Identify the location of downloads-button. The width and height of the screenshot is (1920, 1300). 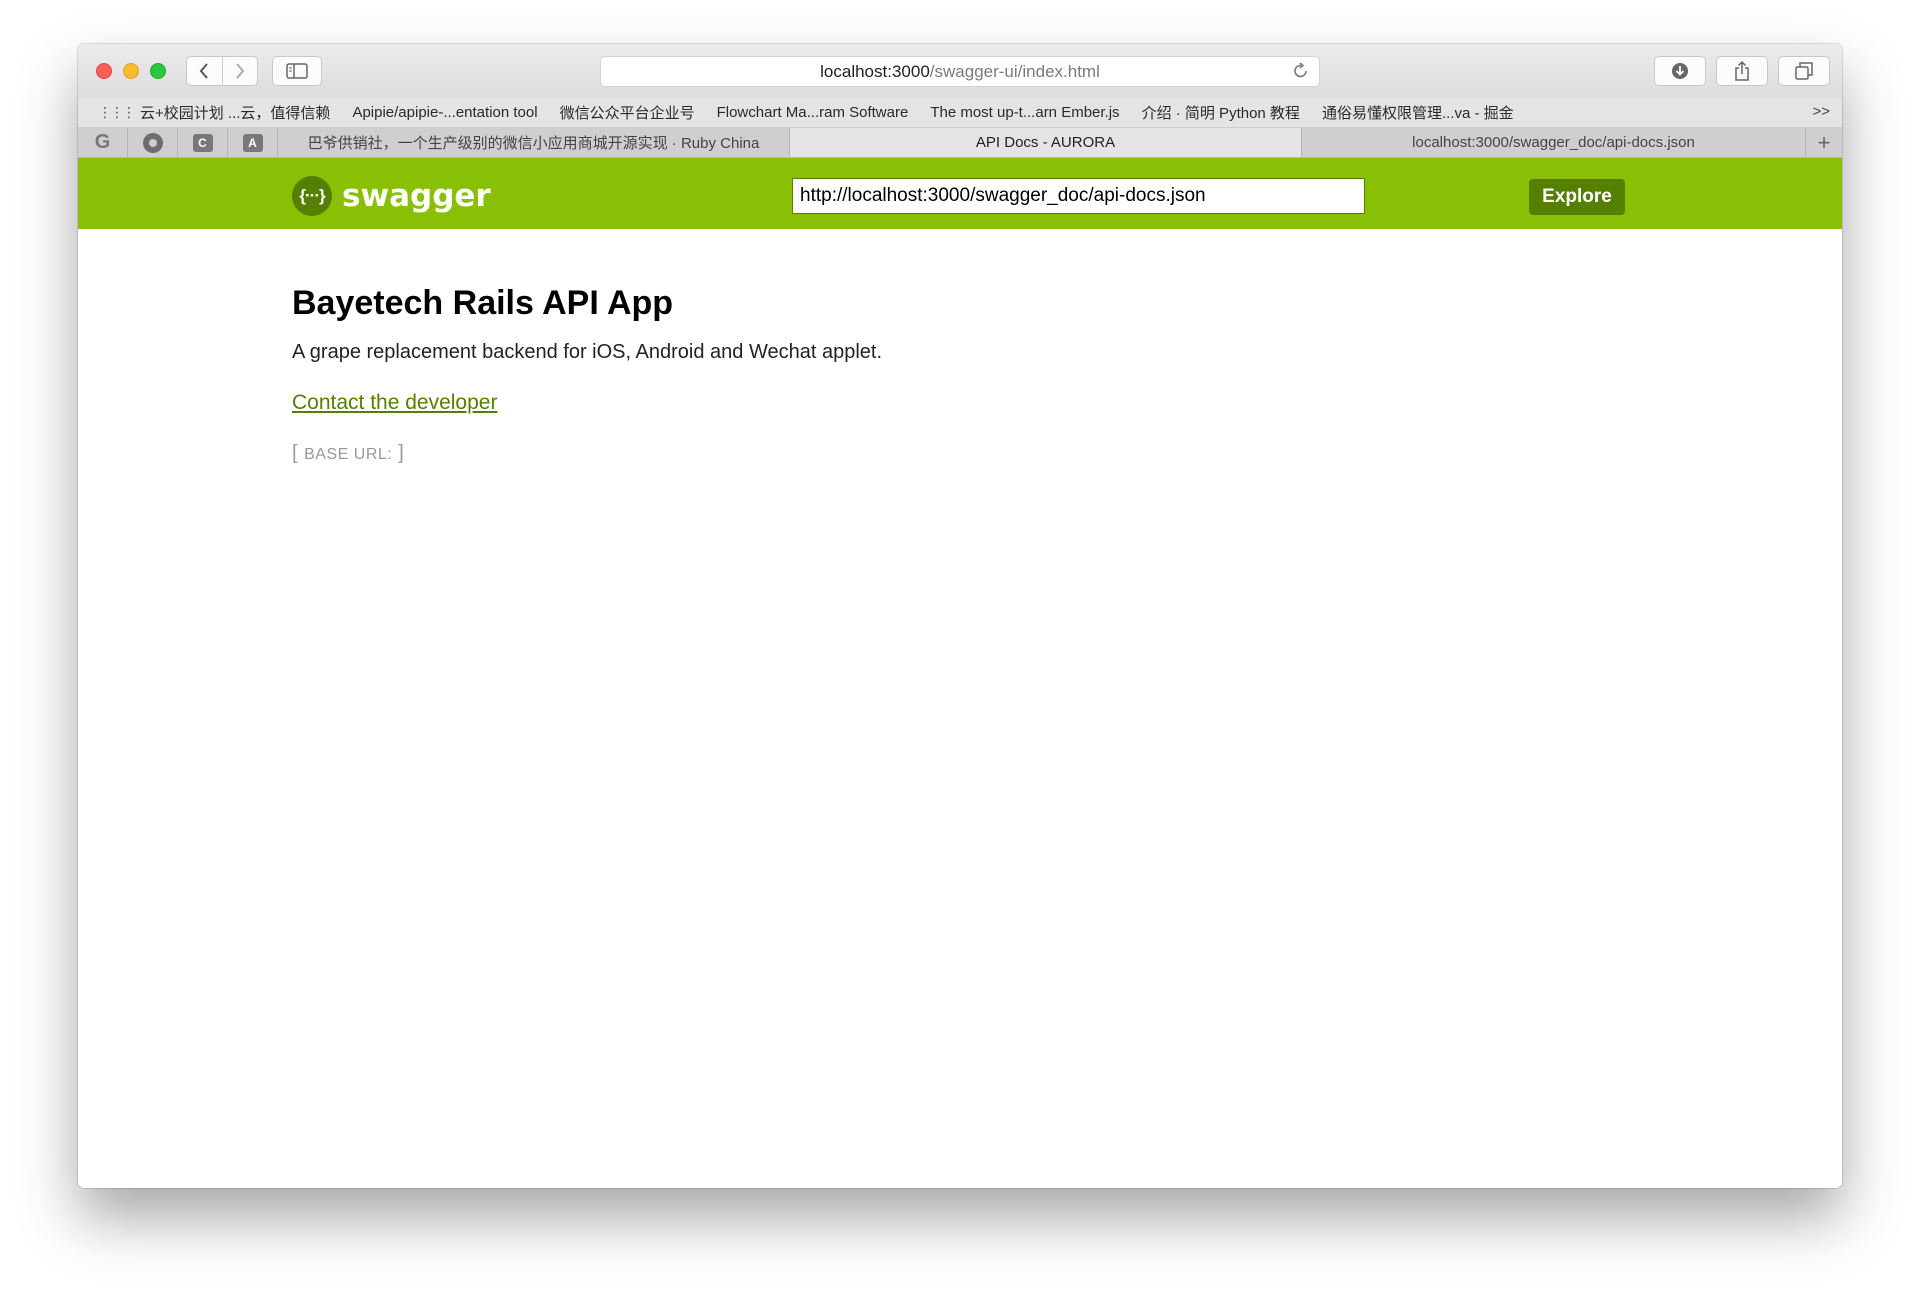
(1680, 71).